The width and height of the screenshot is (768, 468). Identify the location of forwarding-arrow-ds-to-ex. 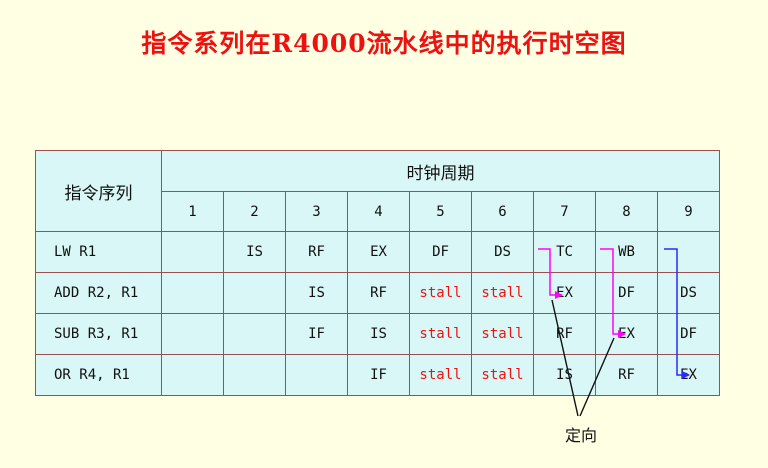
(550, 273).